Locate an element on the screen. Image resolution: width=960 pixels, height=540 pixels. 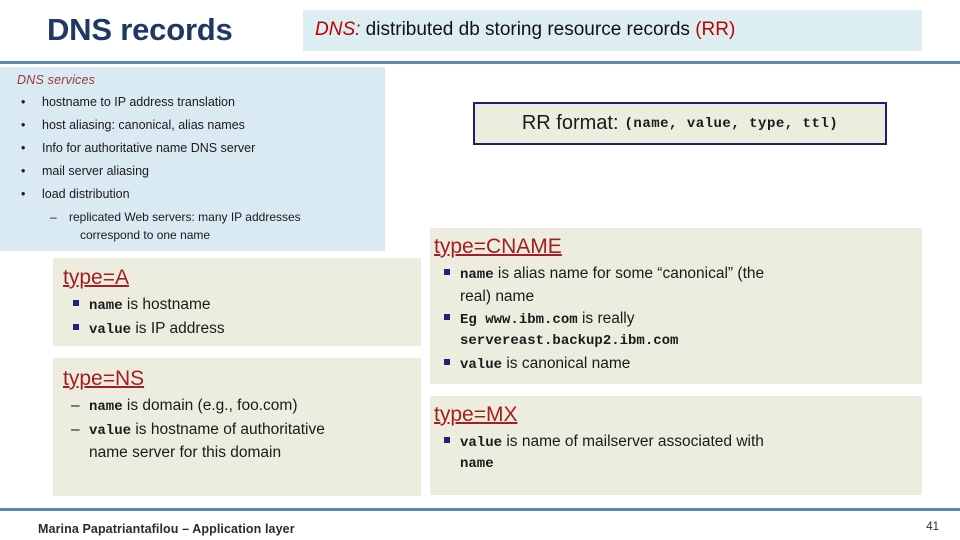
bullet-text: is domain (e.g., foo.com) is located at coordinates (210, 405).